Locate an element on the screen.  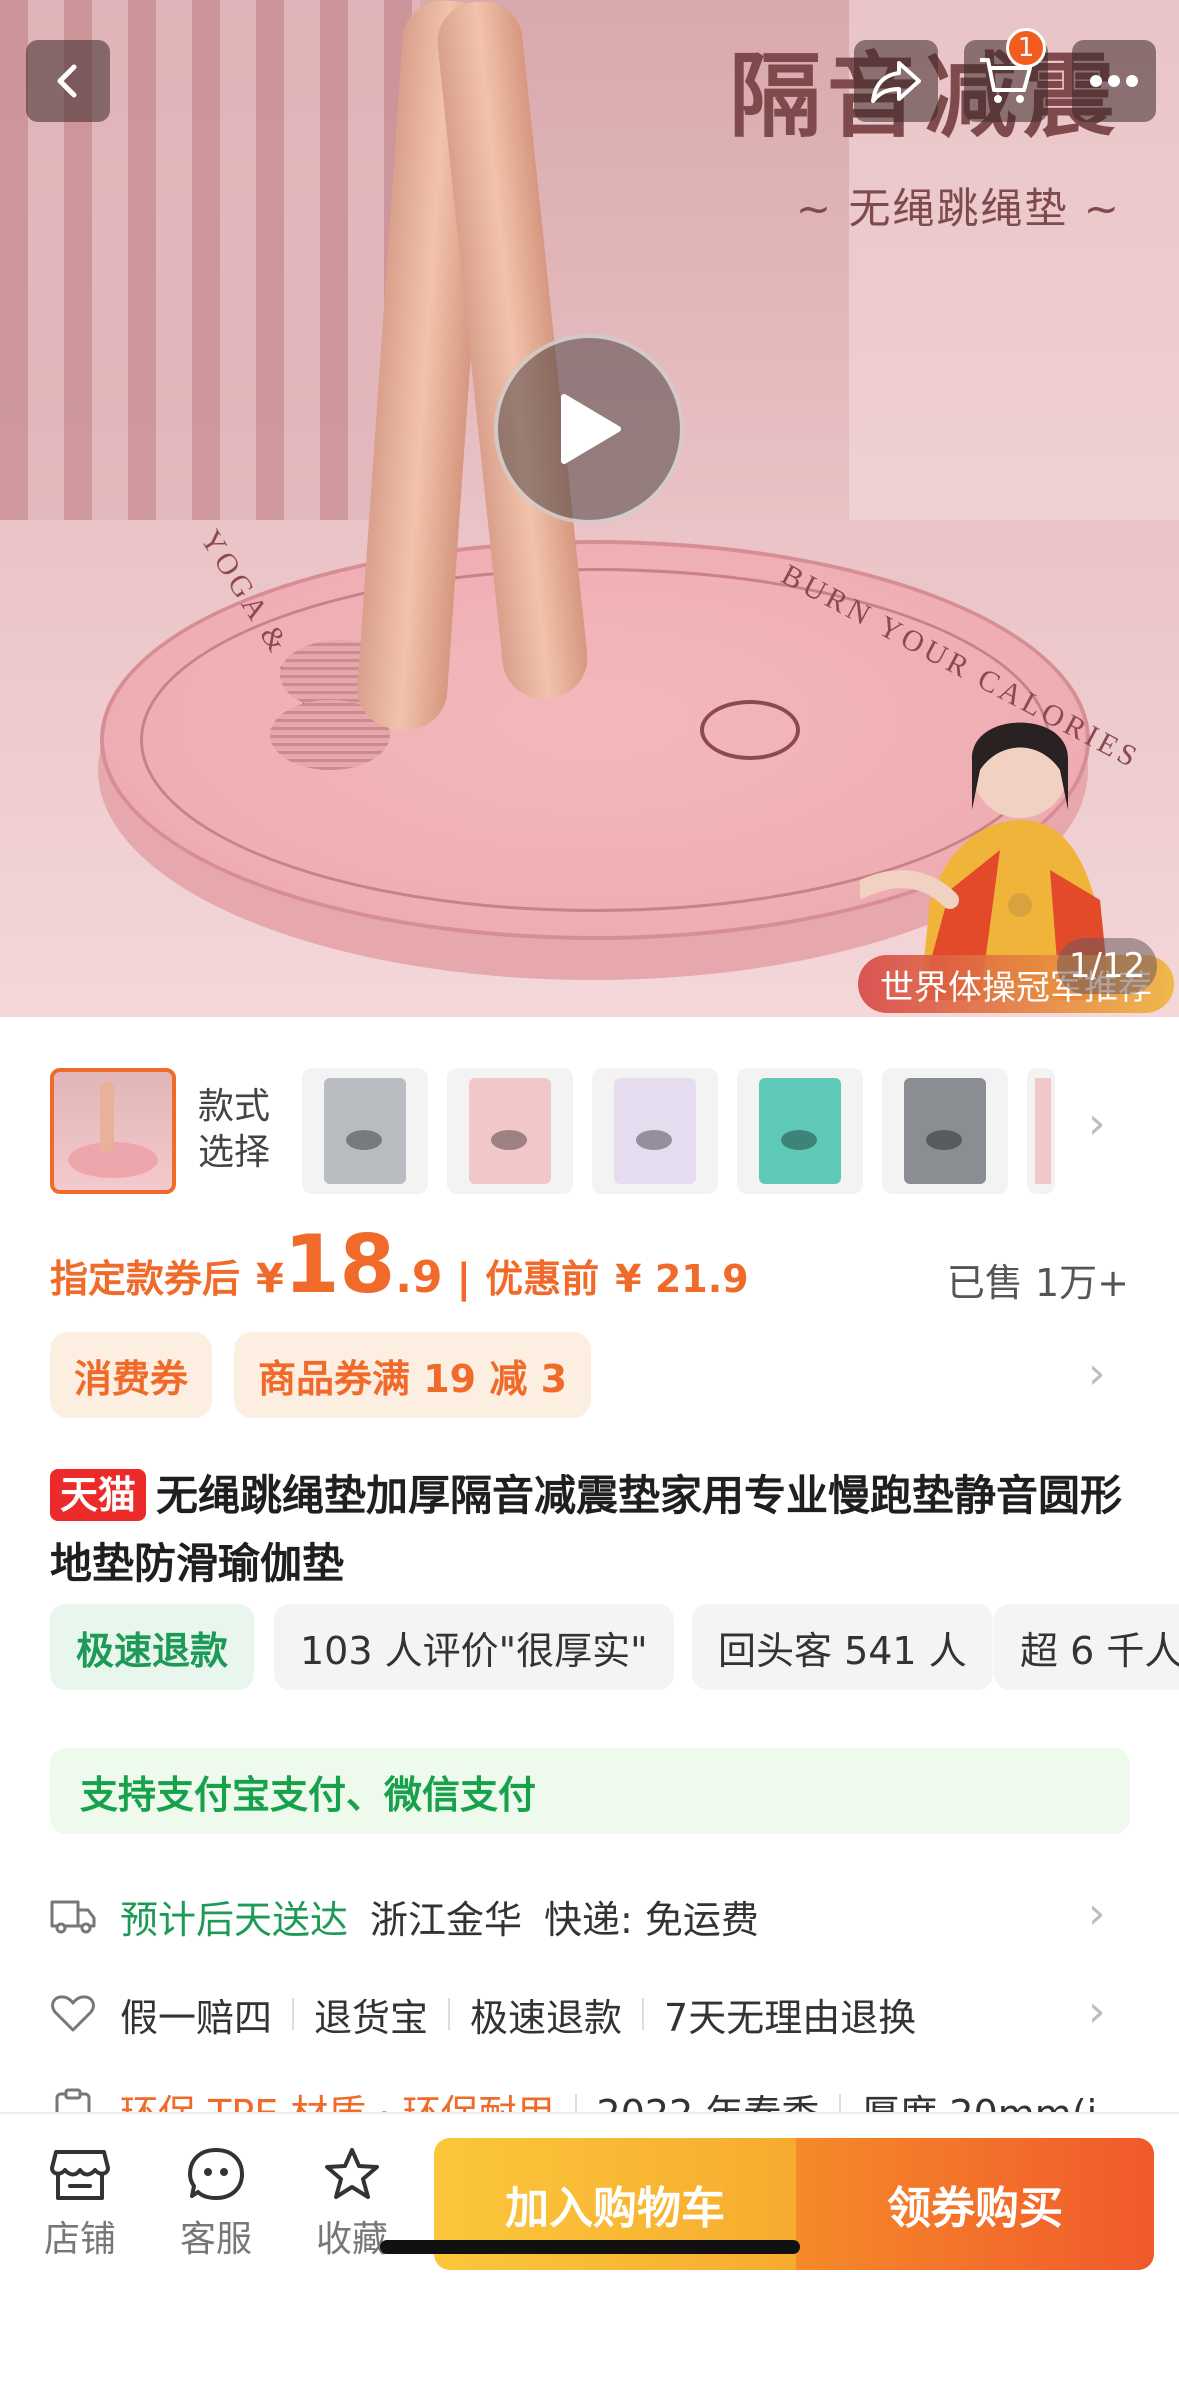
back-button is located at coordinates (68, 81).